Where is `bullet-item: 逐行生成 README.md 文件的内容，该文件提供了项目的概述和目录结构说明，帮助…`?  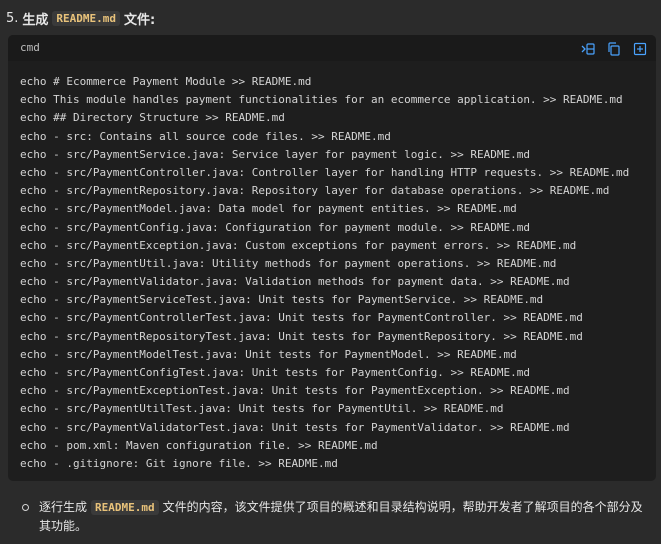 bullet-item: 逐行生成 README.md 文件的内容，该文件提供了项目的概述和目录结构说明，帮助… is located at coordinates (337, 517).